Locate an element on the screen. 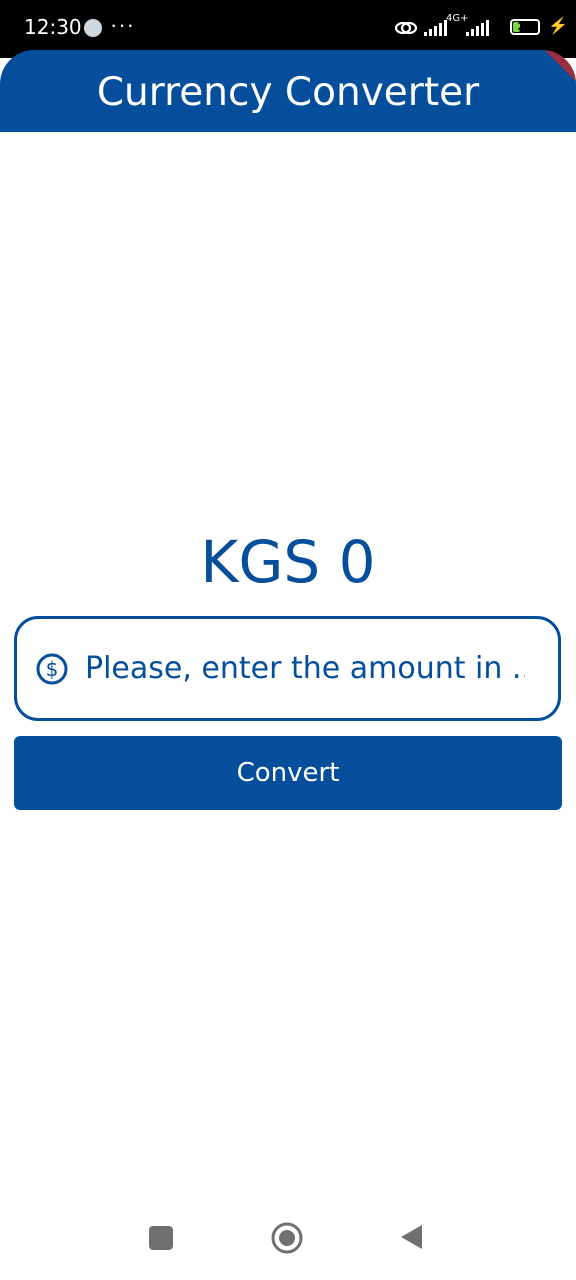  app-notification-icon is located at coordinates (93, 28).